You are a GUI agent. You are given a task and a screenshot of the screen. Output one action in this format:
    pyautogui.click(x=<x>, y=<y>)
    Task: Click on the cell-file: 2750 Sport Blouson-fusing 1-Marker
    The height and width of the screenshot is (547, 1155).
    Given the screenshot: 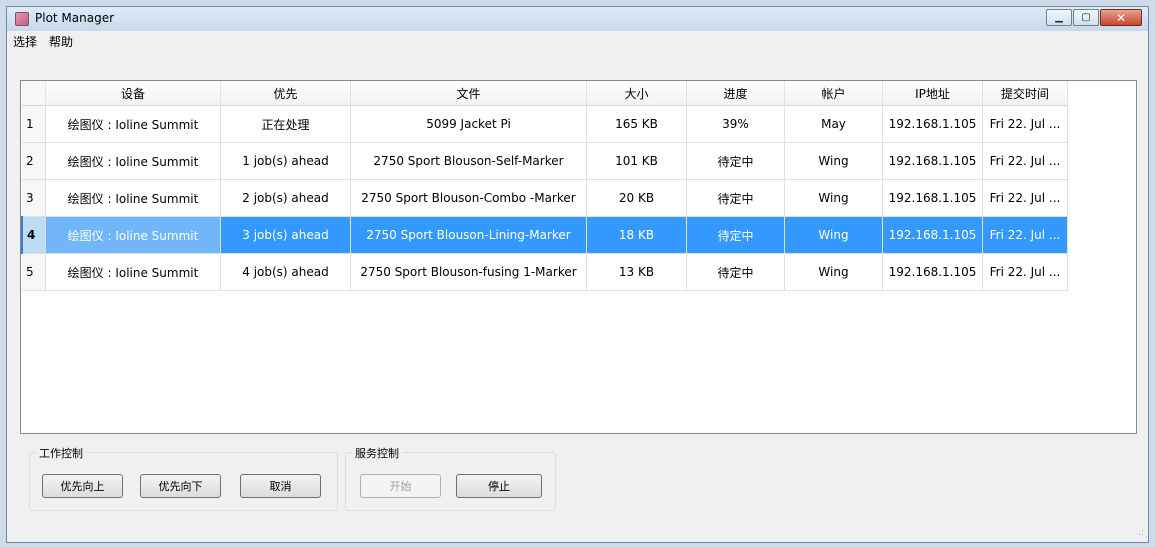 What is the action you would take?
    pyautogui.click(x=468, y=272)
    